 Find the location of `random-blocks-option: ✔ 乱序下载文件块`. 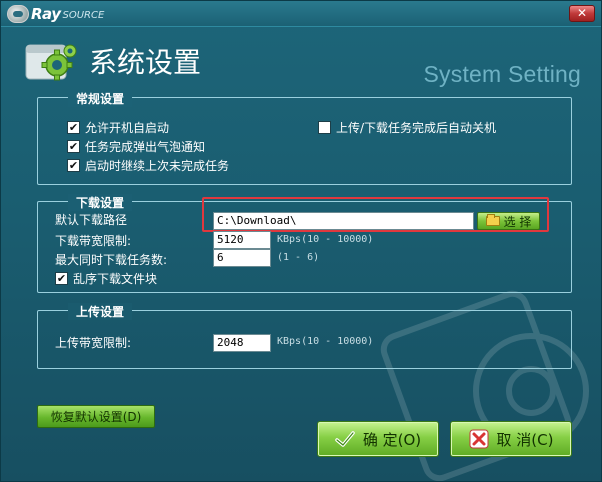

random-blocks-option: ✔ 乱序下载文件块 is located at coordinates (106, 278).